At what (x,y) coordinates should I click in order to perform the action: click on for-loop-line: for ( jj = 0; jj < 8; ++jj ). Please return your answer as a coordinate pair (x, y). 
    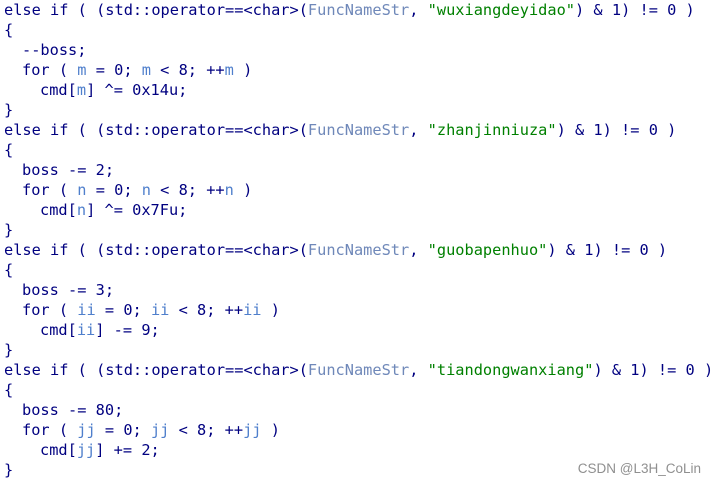
    Looking at the image, I should click on (358, 430).